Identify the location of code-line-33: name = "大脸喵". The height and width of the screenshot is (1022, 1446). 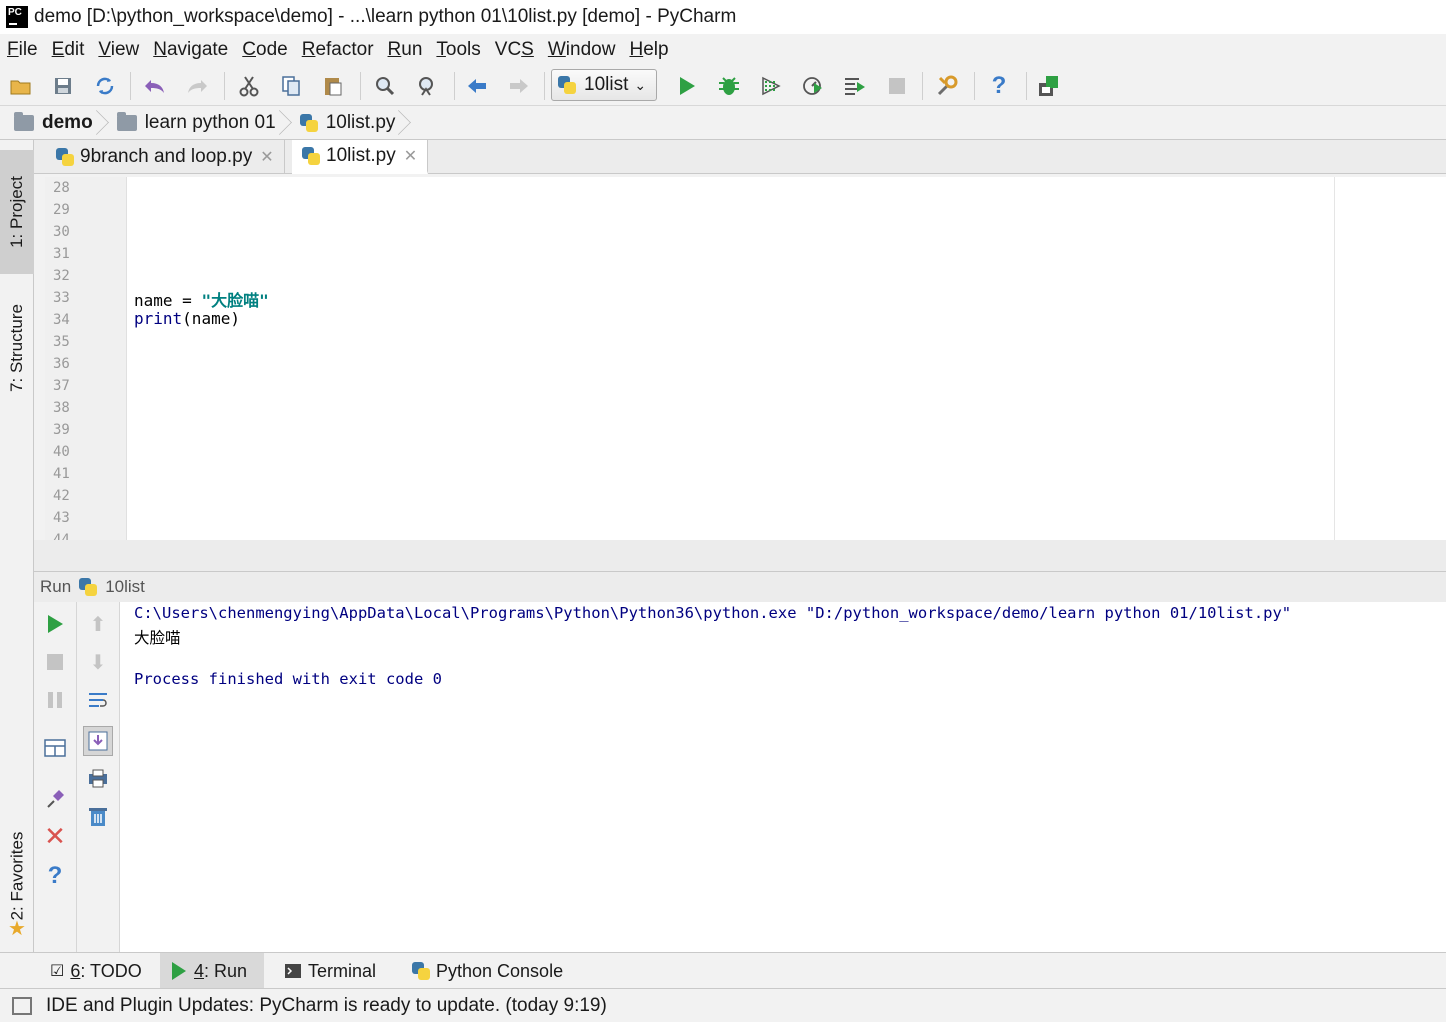
(201, 299).